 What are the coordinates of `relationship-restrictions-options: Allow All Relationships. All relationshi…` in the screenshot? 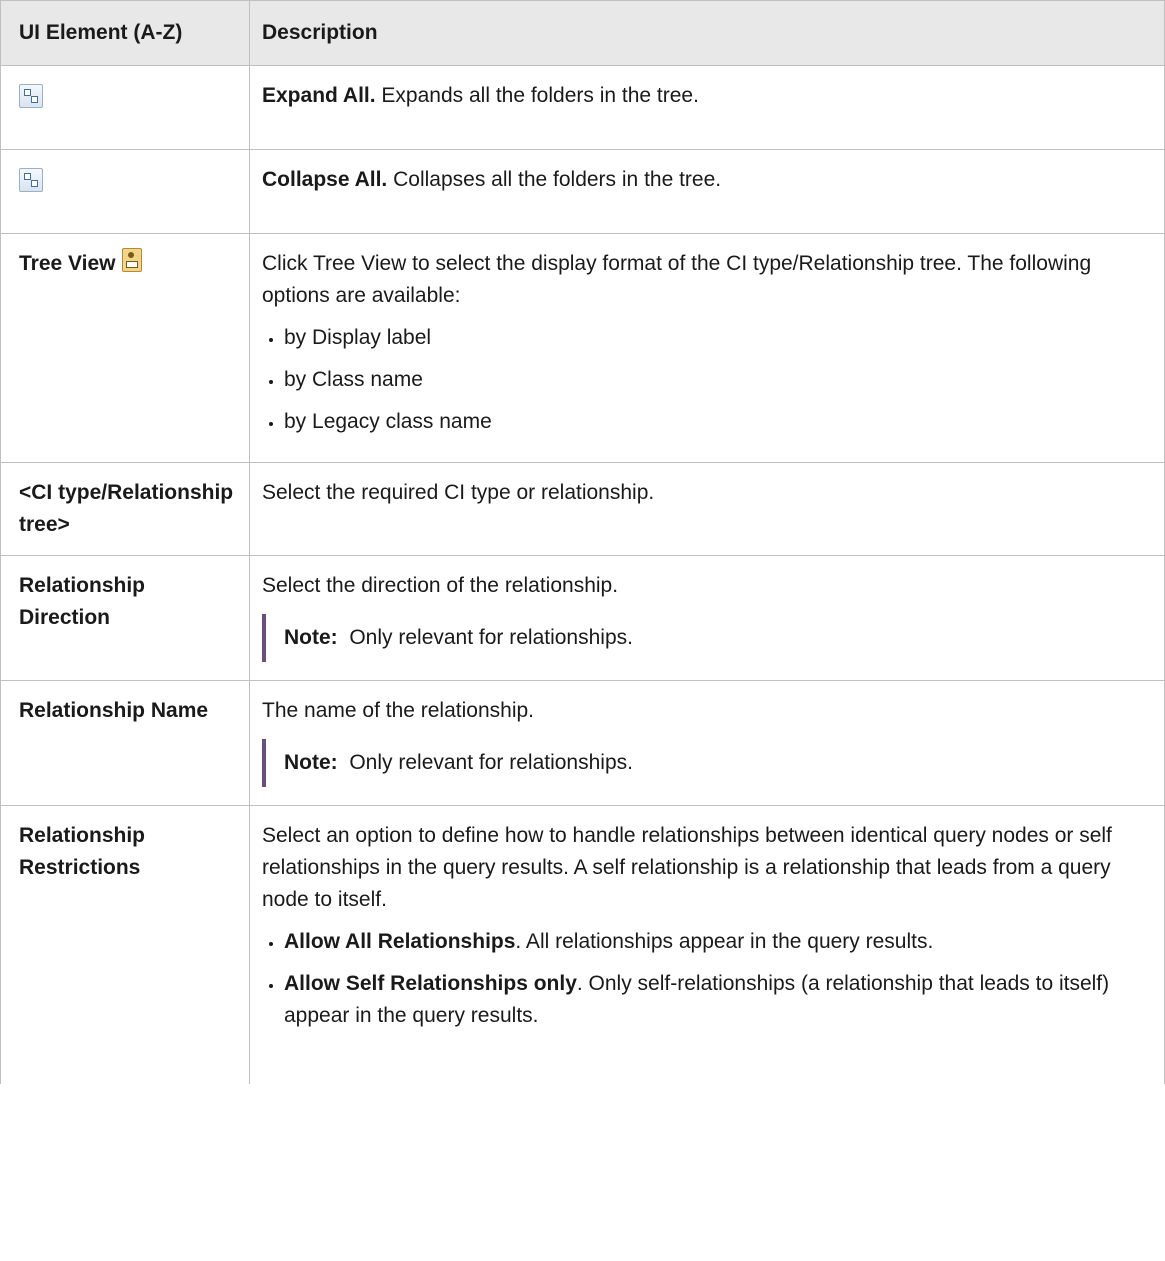 It's located at (707, 979).